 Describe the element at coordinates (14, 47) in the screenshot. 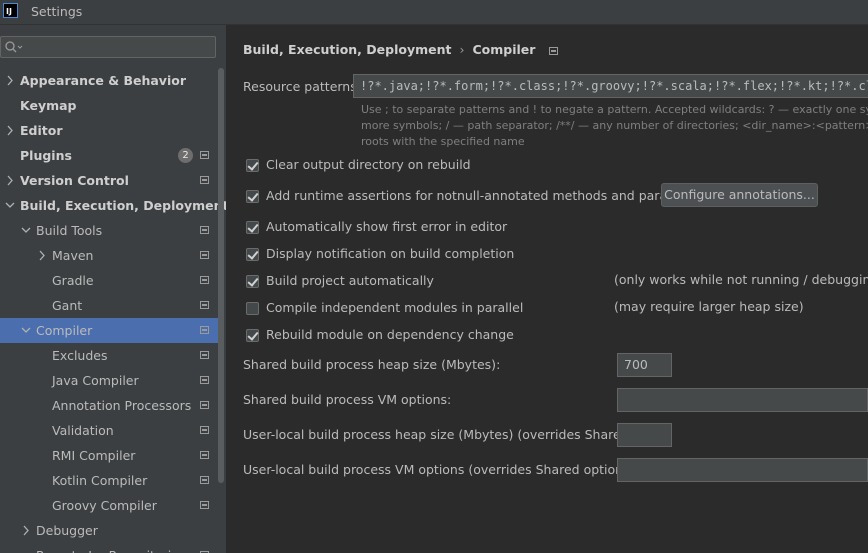

I see `search-icon` at that location.